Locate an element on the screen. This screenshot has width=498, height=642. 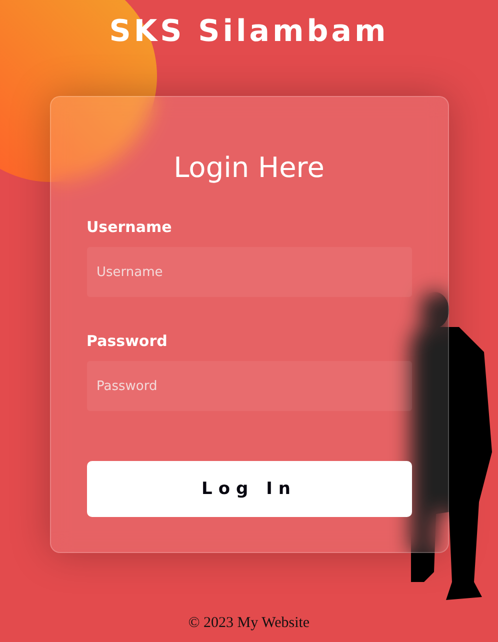
field-label: Username is located at coordinates (129, 227).